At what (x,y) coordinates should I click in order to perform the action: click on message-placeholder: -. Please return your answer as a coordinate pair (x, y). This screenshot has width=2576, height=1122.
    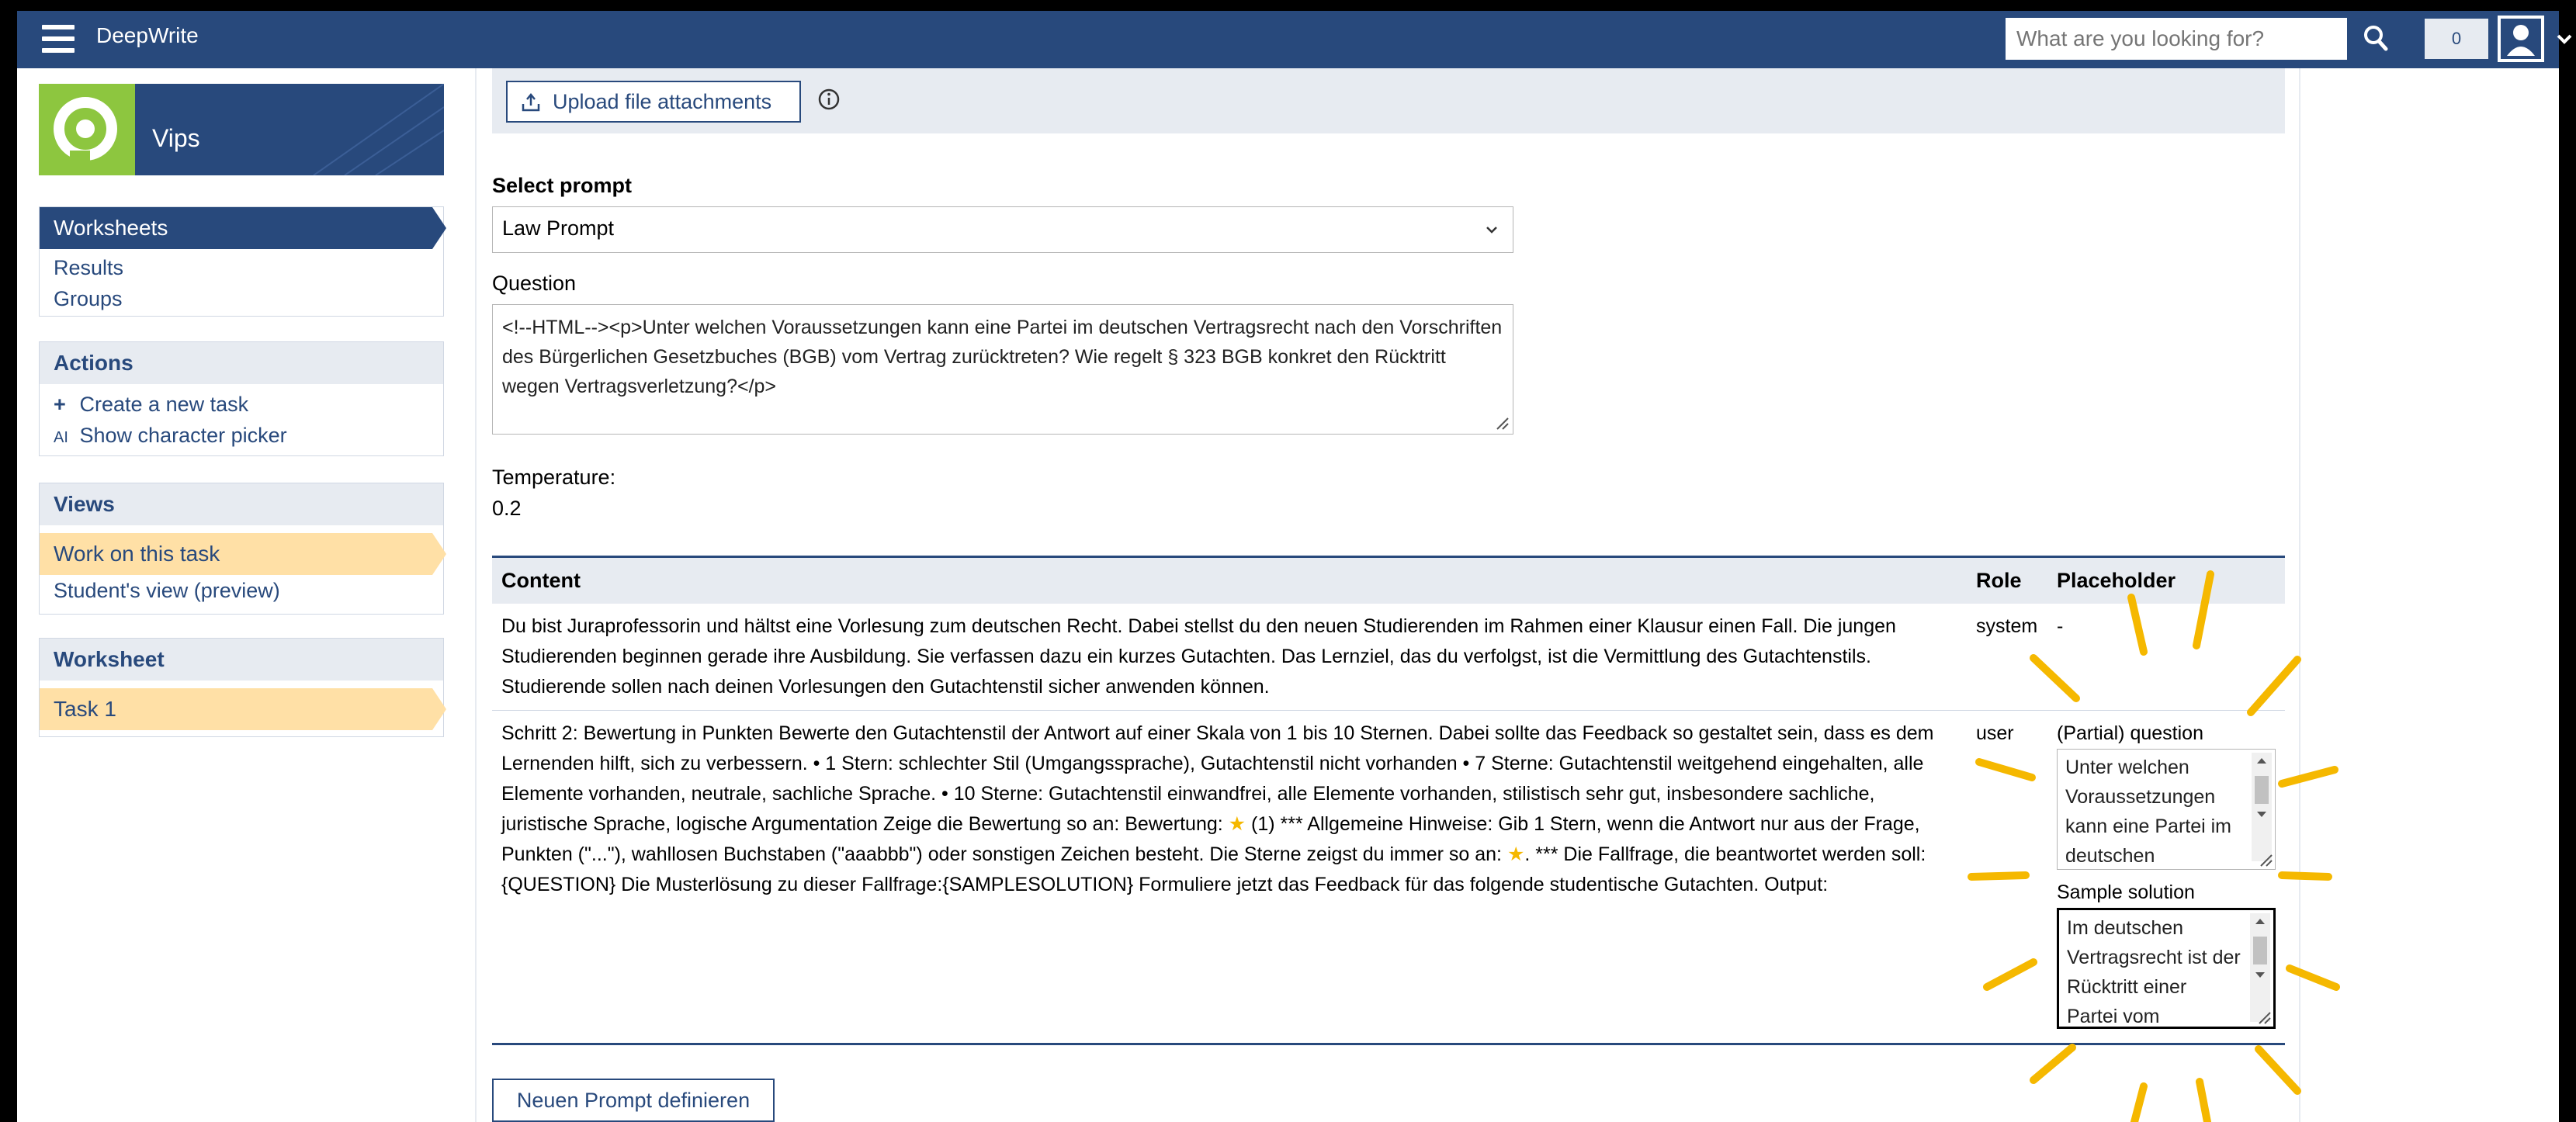
    Looking at the image, I should click on (2166, 657).